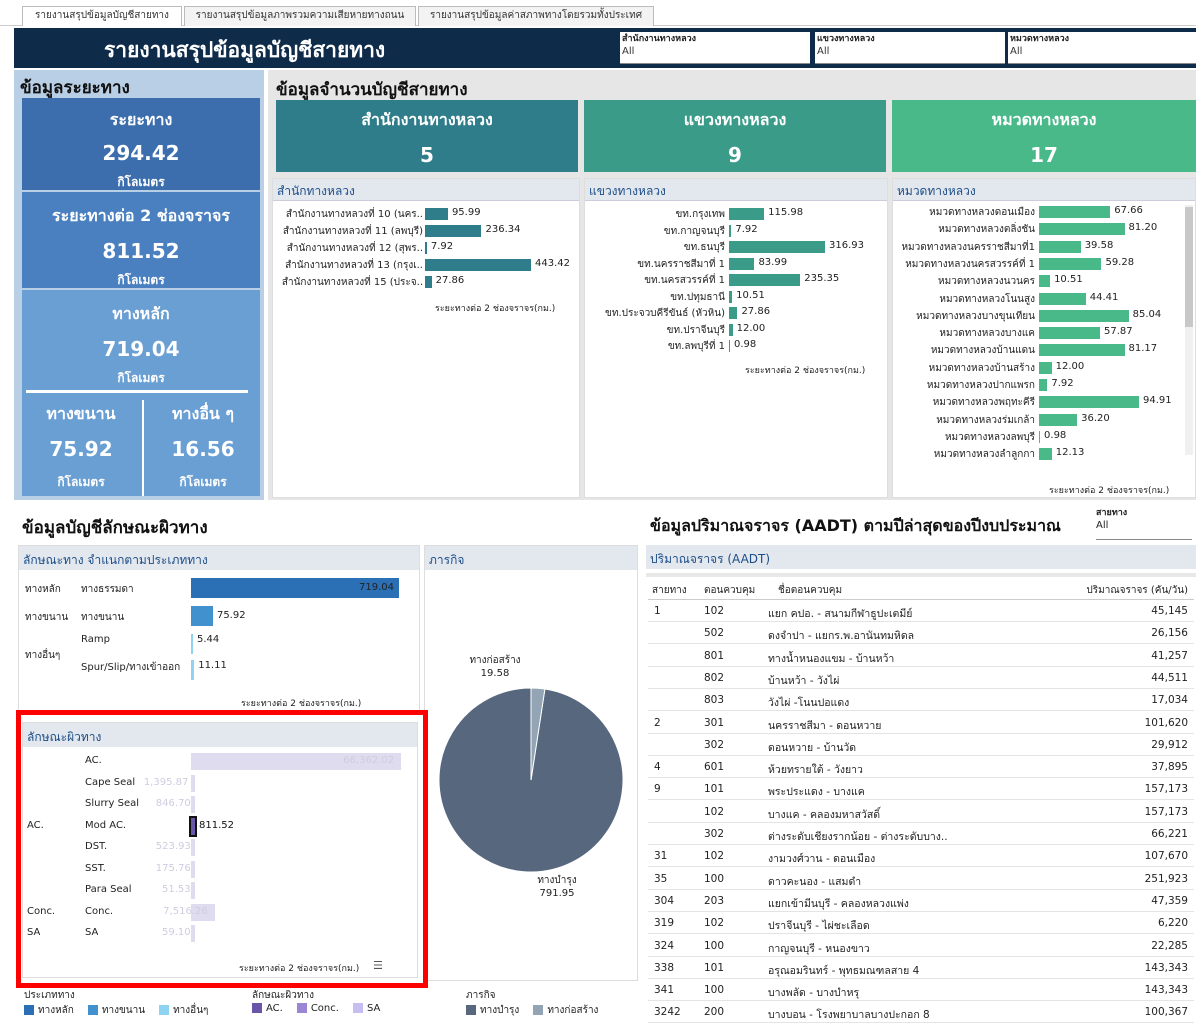  Describe the element at coordinates (736, 231) in the screenshot. I see `bar-row: ขท.กาญจนบุรี 7.92` at that location.